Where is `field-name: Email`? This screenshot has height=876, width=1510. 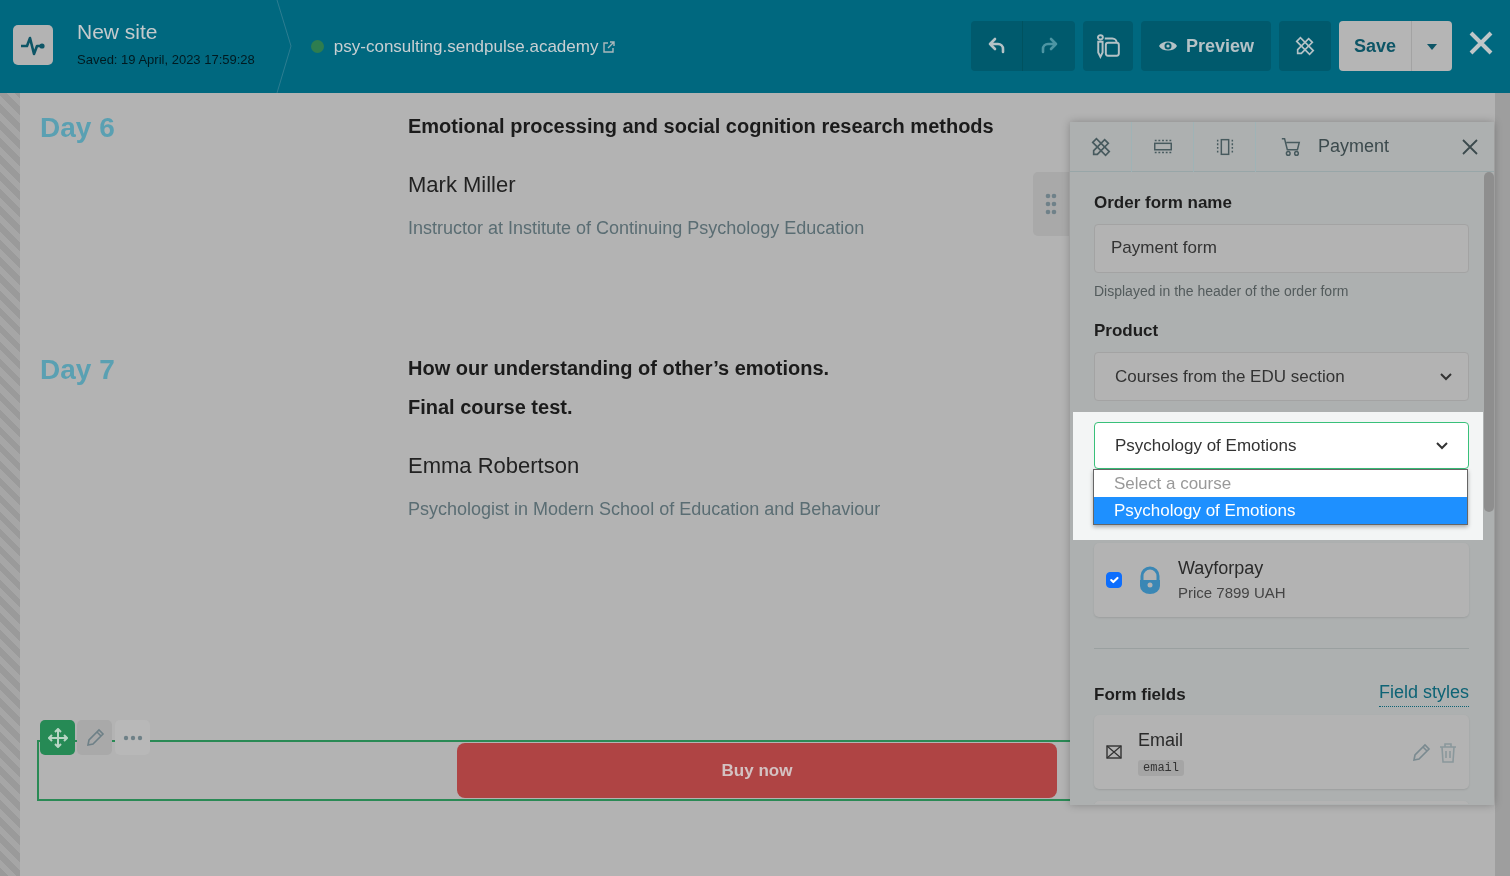 field-name: Email is located at coordinates (1161, 740).